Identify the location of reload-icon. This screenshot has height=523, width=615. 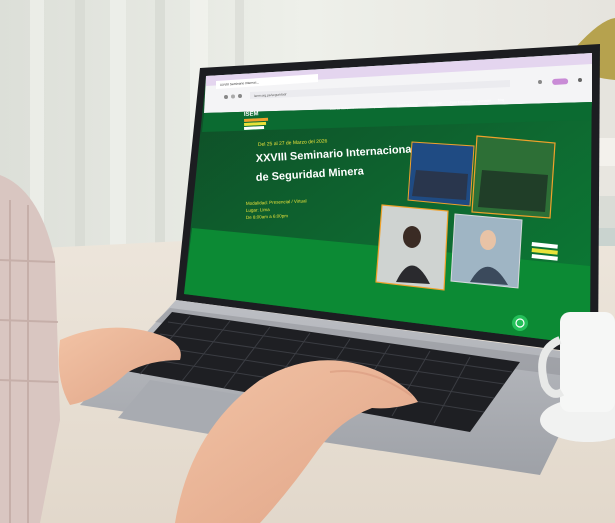
(240, 96).